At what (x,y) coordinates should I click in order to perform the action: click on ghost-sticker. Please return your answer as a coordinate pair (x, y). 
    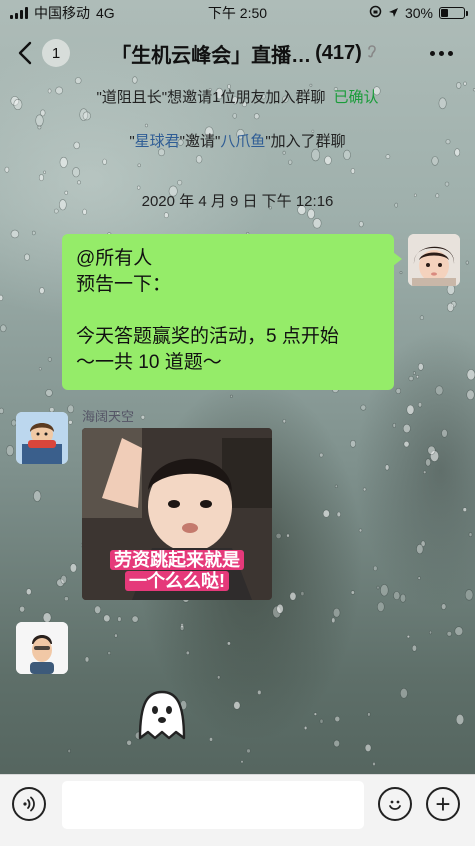
    Looking at the image, I should click on (162, 715).